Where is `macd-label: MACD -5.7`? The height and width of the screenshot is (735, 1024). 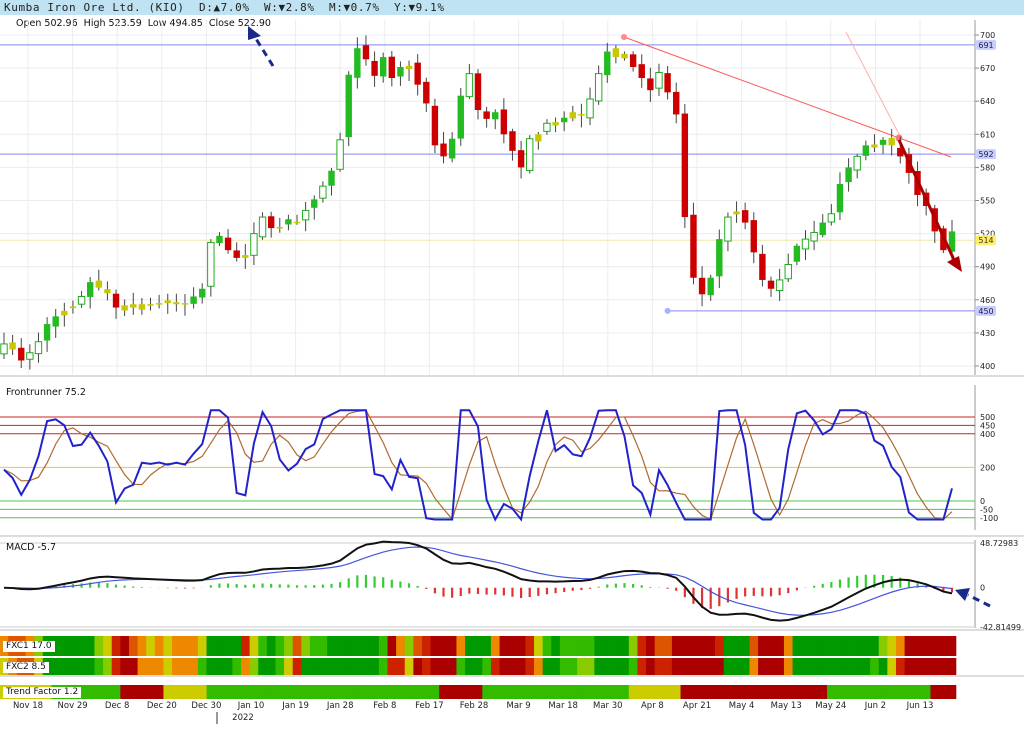
macd-label: MACD -5.7 is located at coordinates (31, 547).